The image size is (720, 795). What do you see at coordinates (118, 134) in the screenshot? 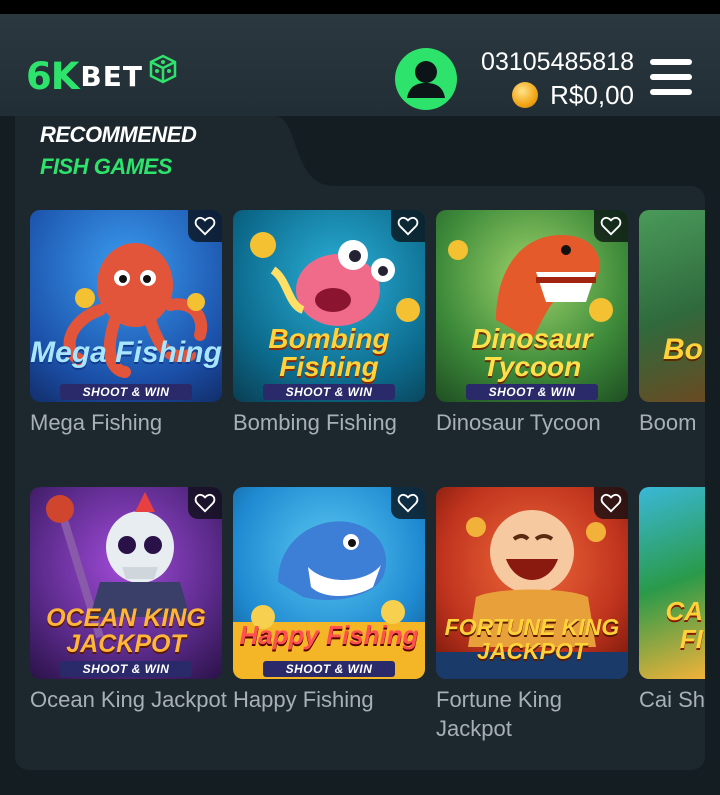
I see `section-heading-line1: RECOMMENED` at bounding box center [118, 134].